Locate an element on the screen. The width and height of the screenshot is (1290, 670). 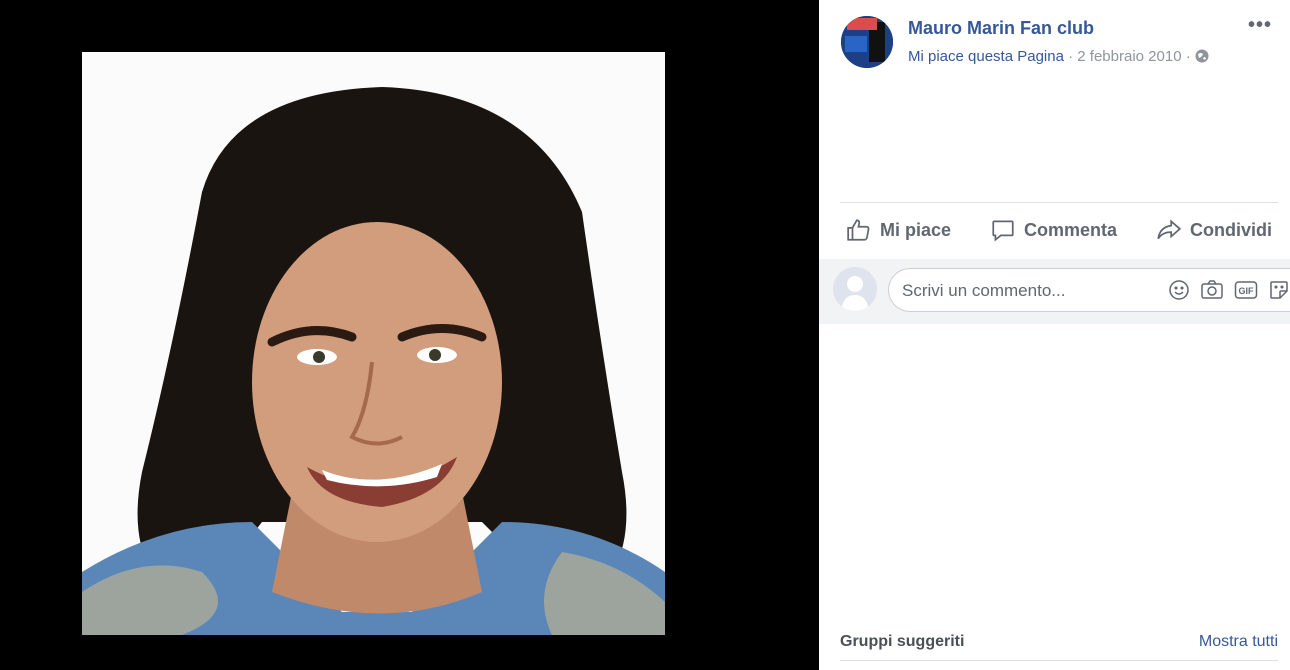
share-icon is located at coordinates (1169, 230).